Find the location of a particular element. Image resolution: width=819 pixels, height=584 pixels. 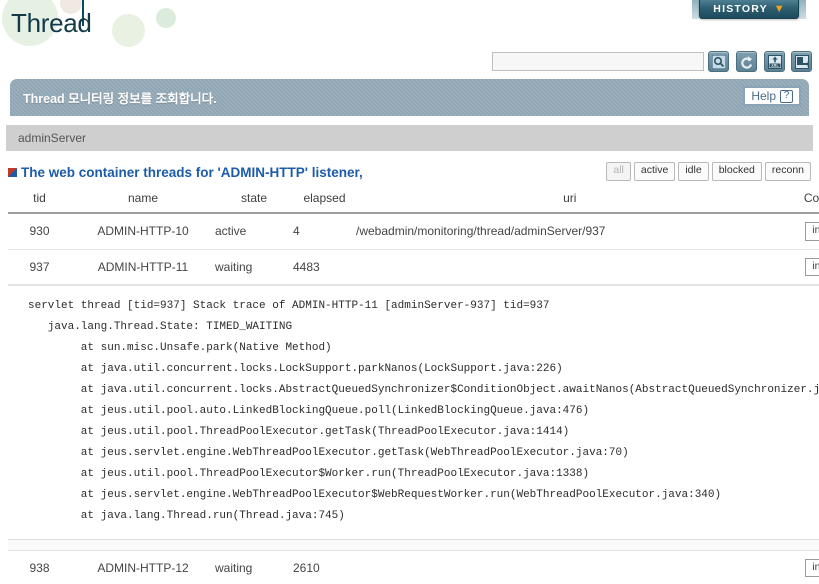

column-header-tid: tid is located at coordinates (39, 200).